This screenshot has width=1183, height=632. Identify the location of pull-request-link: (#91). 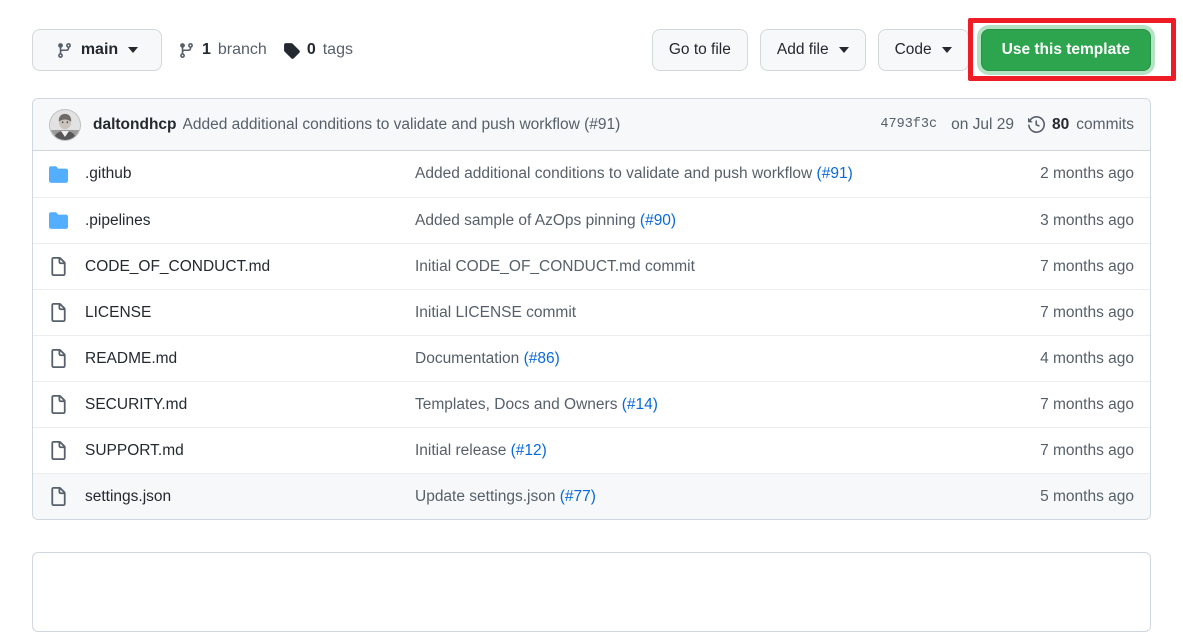
(835, 173).